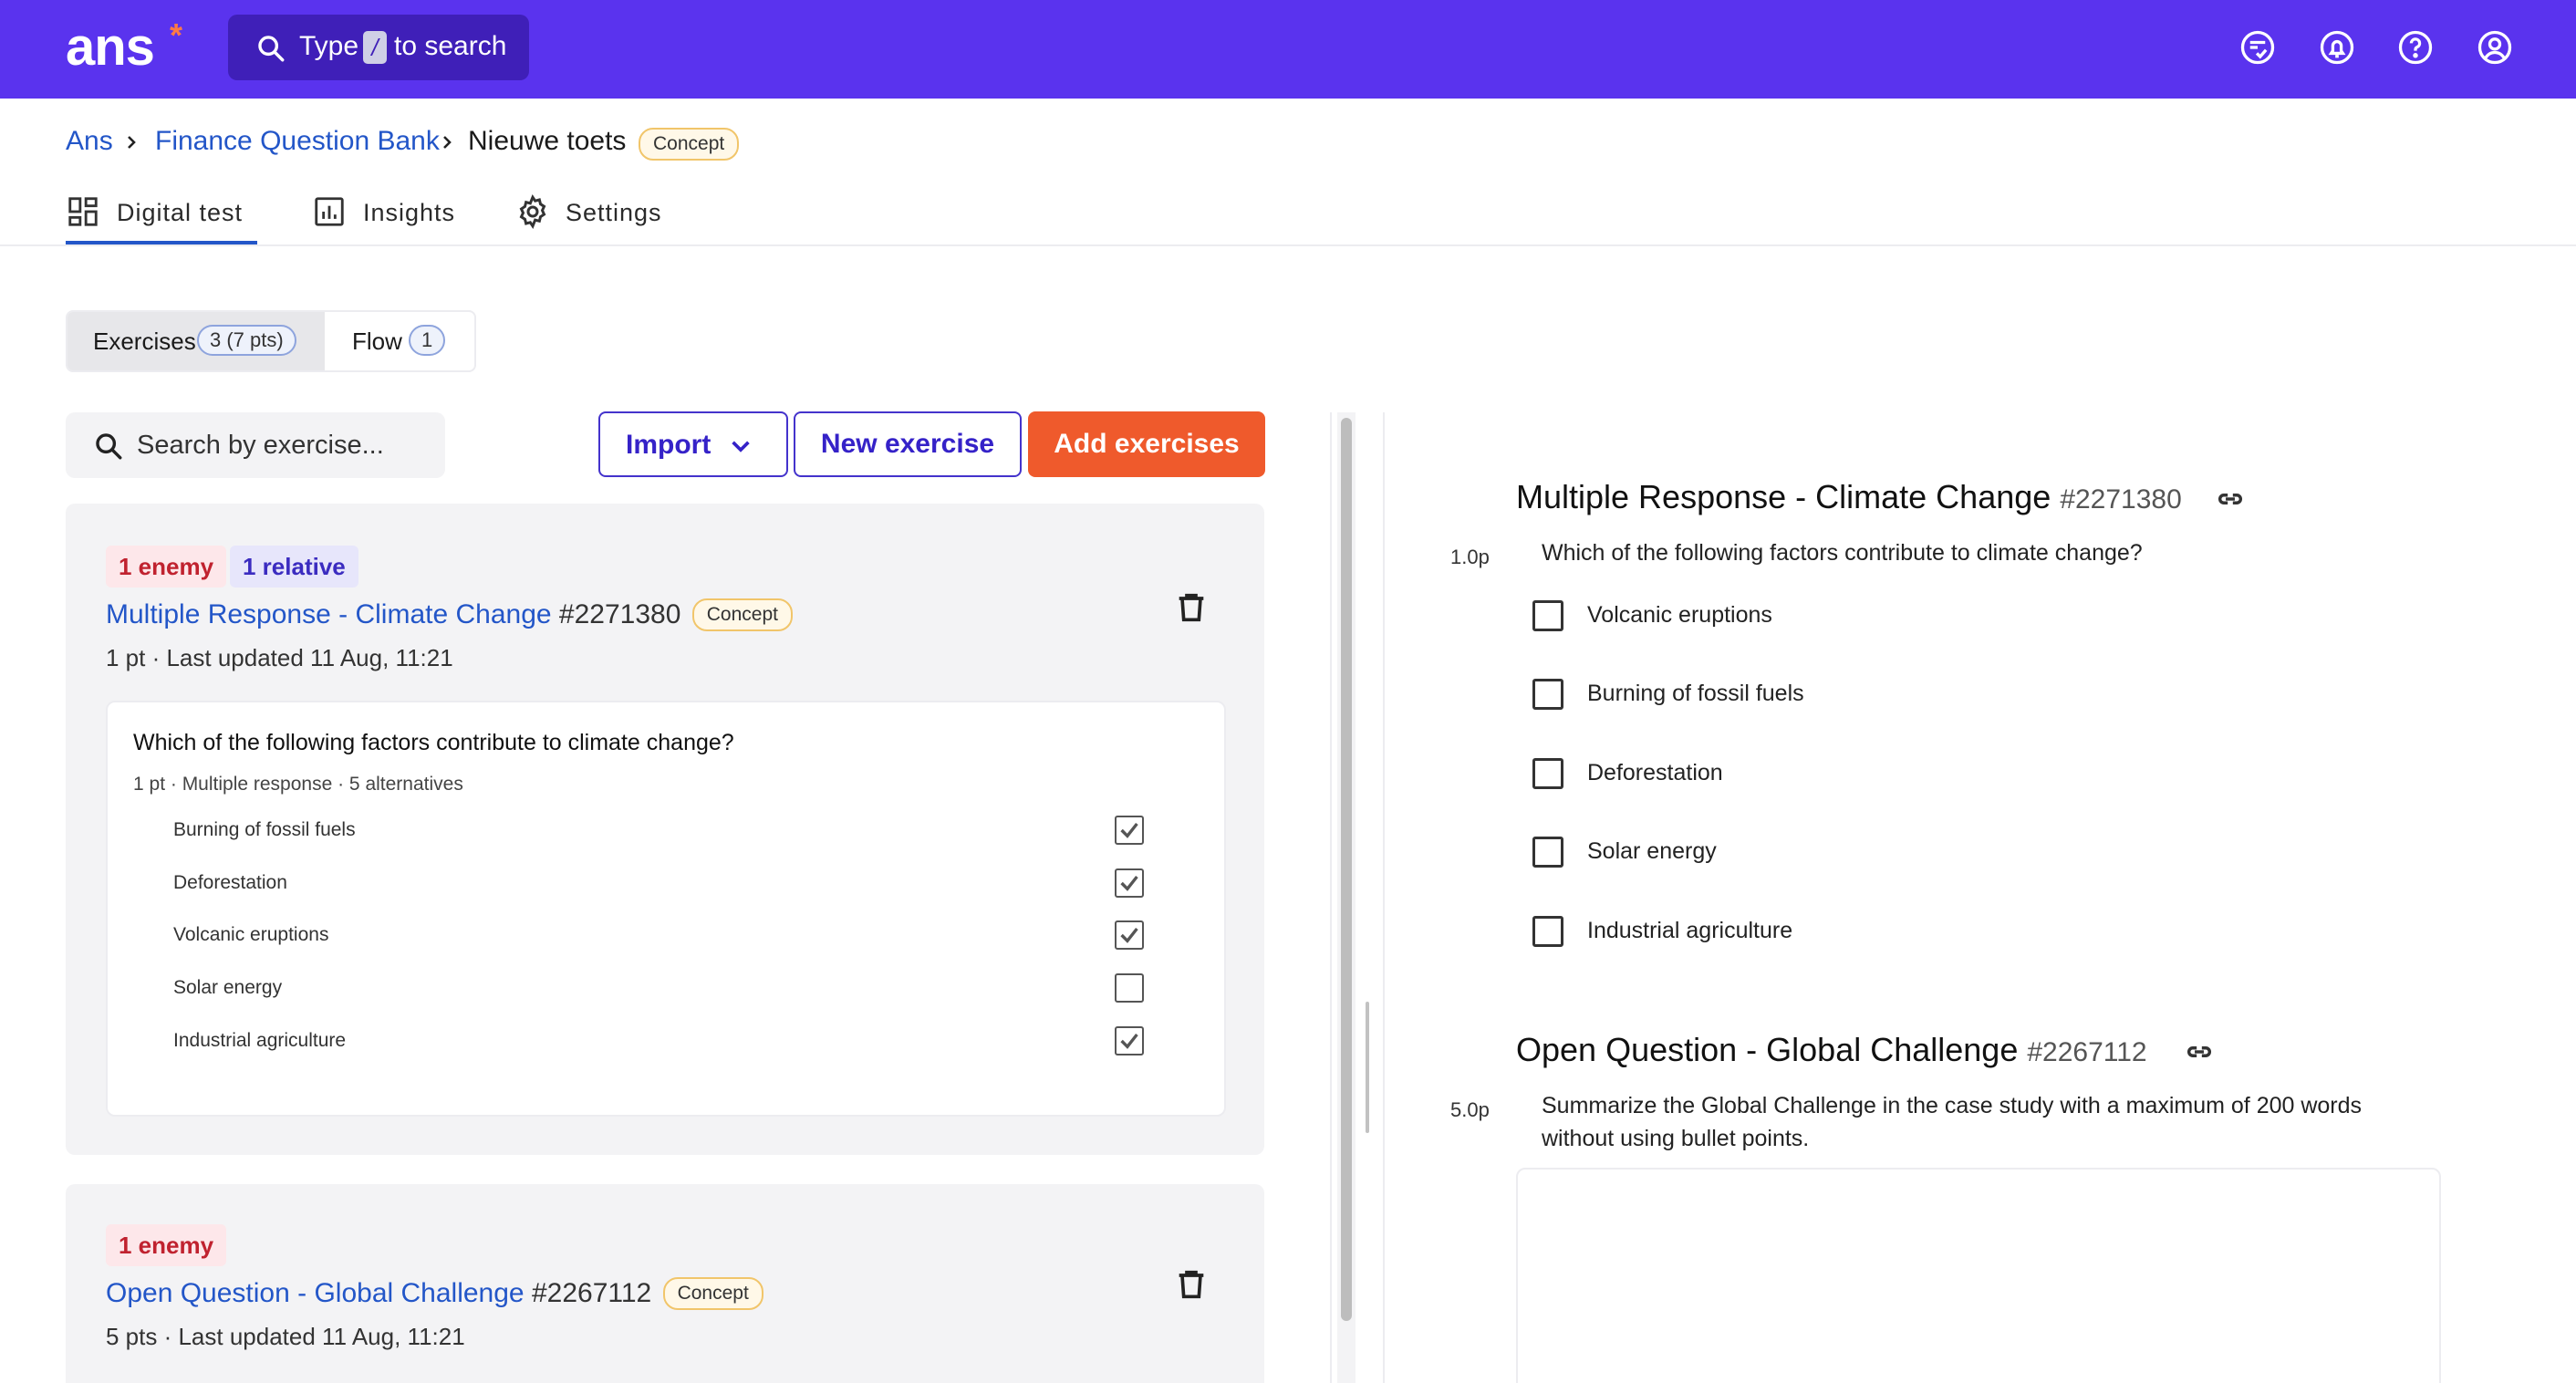 This screenshot has height=1383, width=2576. What do you see at coordinates (1768, 1049) in the screenshot?
I see `preview-title-text: Open Question - Global Challenge` at bounding box center [1768, 1049].